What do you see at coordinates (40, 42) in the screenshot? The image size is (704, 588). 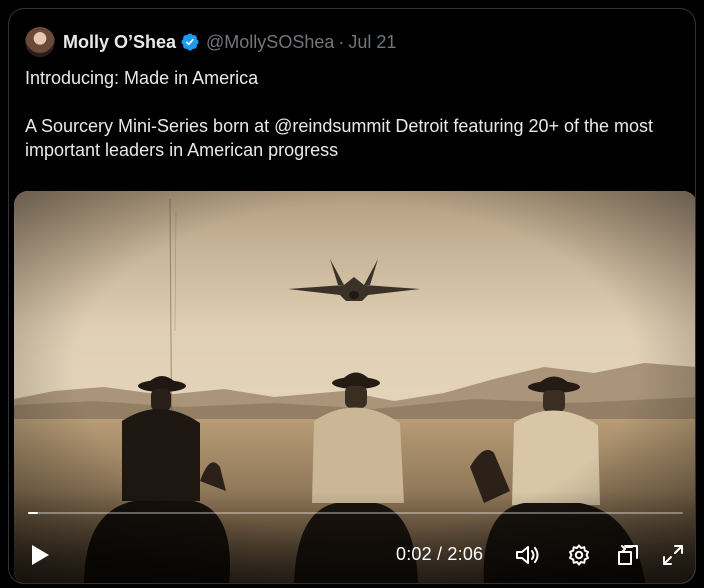 I see `avatar` at bounding box center [40, 42].